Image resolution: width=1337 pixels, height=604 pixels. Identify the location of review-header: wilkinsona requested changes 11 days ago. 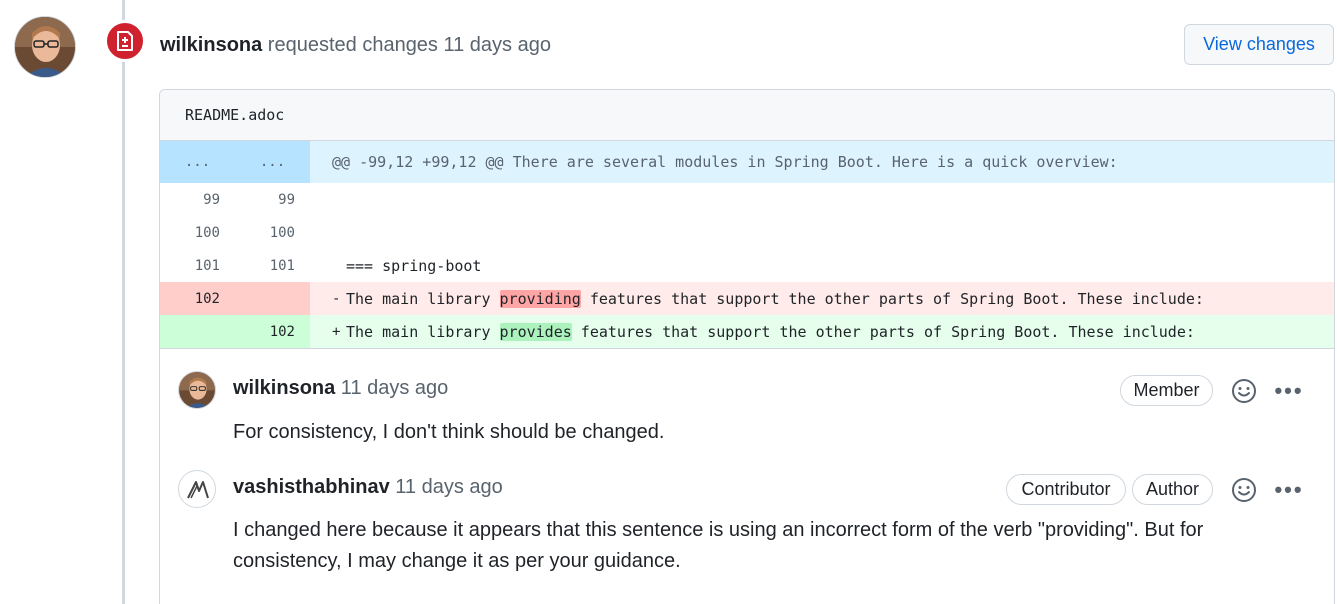
(355, 45).